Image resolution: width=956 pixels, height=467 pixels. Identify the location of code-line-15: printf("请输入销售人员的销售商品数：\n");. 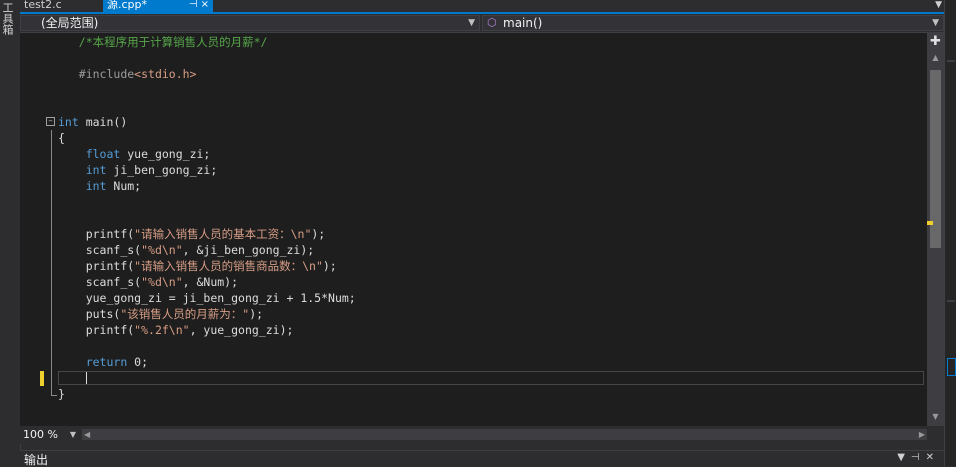
(197, 266).